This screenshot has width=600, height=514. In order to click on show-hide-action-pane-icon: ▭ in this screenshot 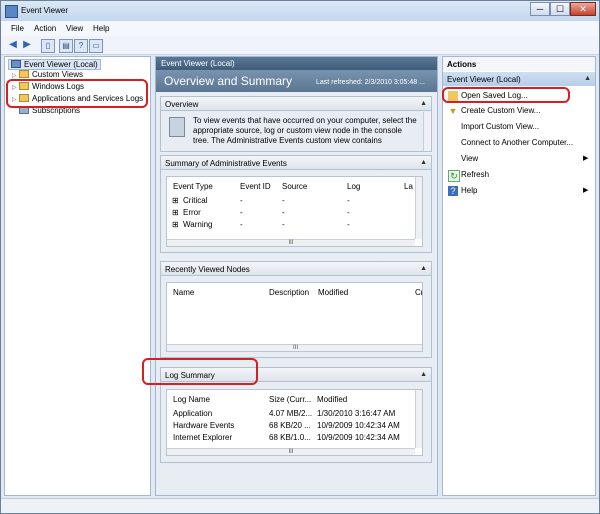, I will do `click(96, 46)`.